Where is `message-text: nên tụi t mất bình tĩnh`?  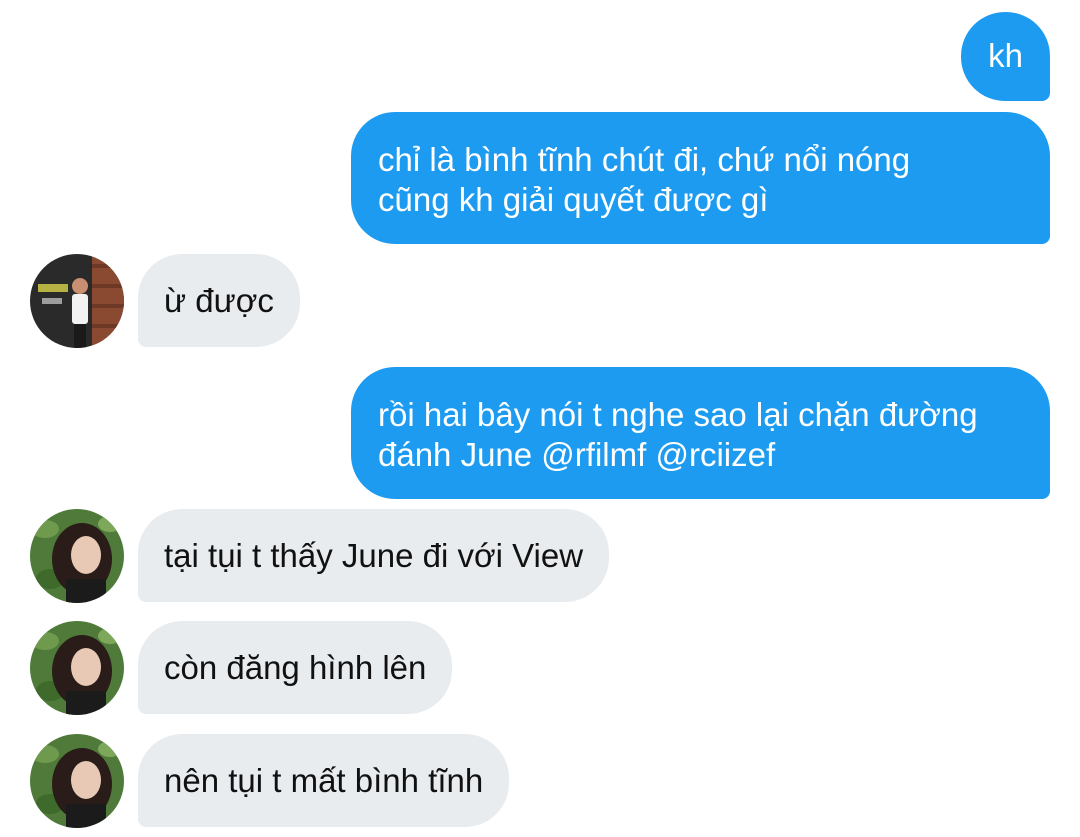 message-text: nên tụi t mất bình tĩnh is located at coordinates (324, 780).